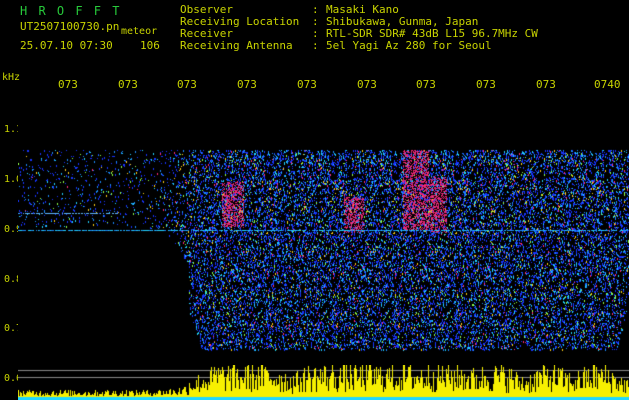 This screenshot has height=400, width=629. Describe the element at coordinates (607, 84) in the screenshot. I see `time-label: 0740` at that location.